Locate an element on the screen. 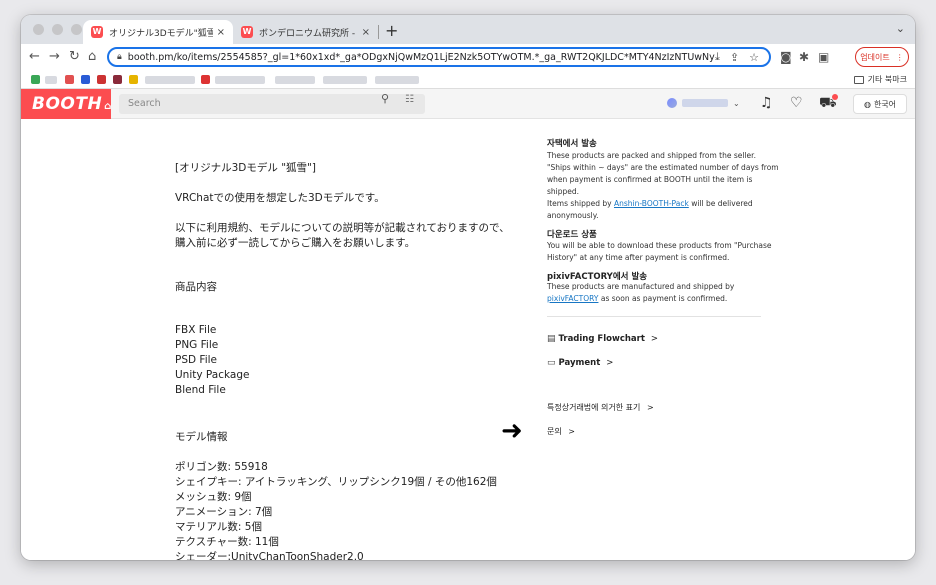 This screenshot has height=585, width=936. globe-icon: ◍ is located at coordinates (867, 104).